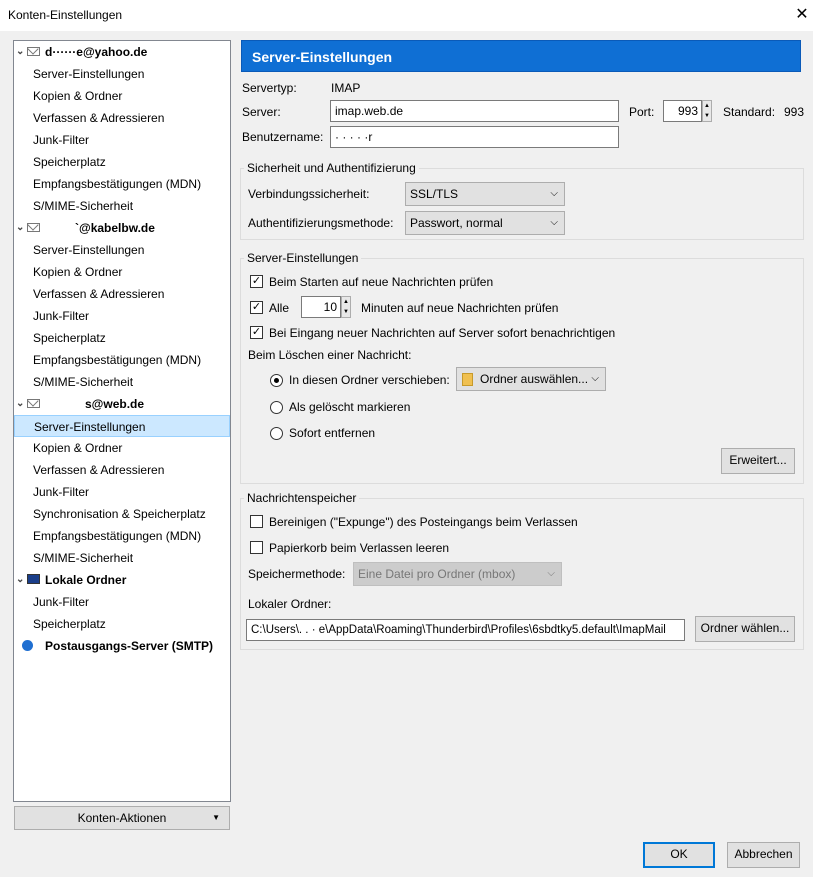  What do you see at coordinates (297, 574) in the screenshot?
I see `storage-method-label: Speichermethode:` at bounding box center [297, 574].